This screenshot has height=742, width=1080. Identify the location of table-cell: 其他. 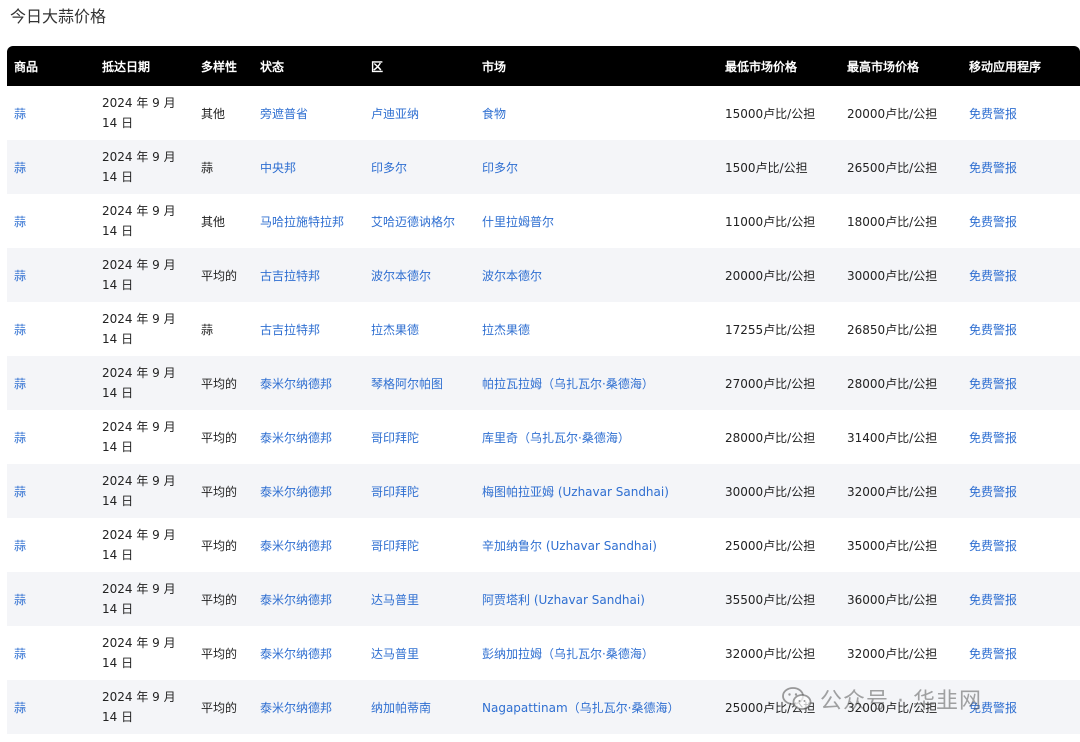
(223, 221).